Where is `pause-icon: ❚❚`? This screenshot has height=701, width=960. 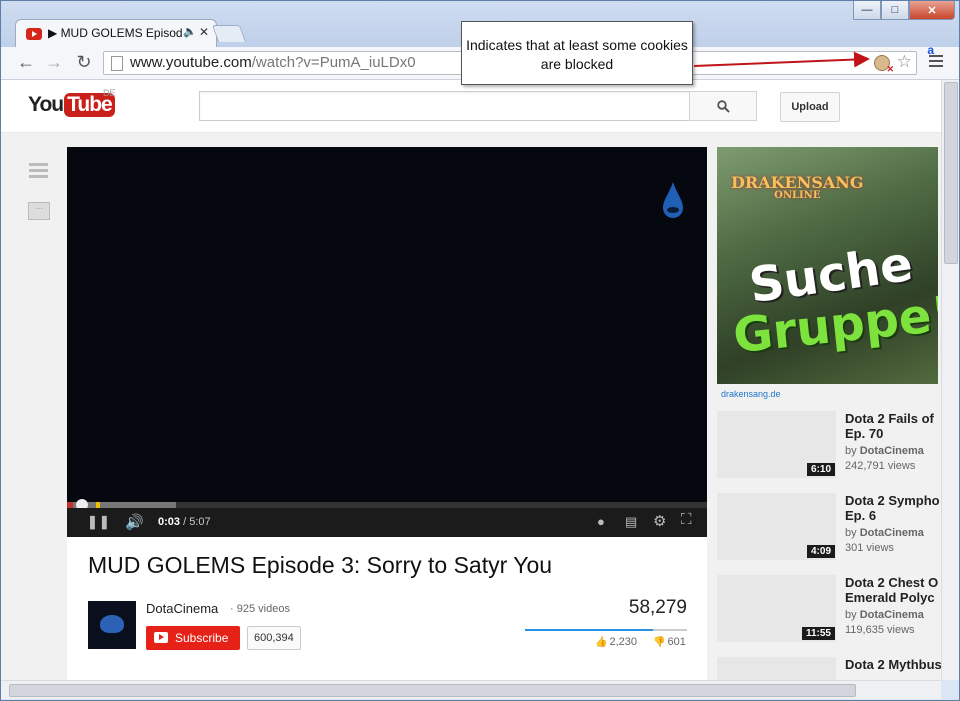
pause-icon: ❚❚ is located at coordinates (99, 522).